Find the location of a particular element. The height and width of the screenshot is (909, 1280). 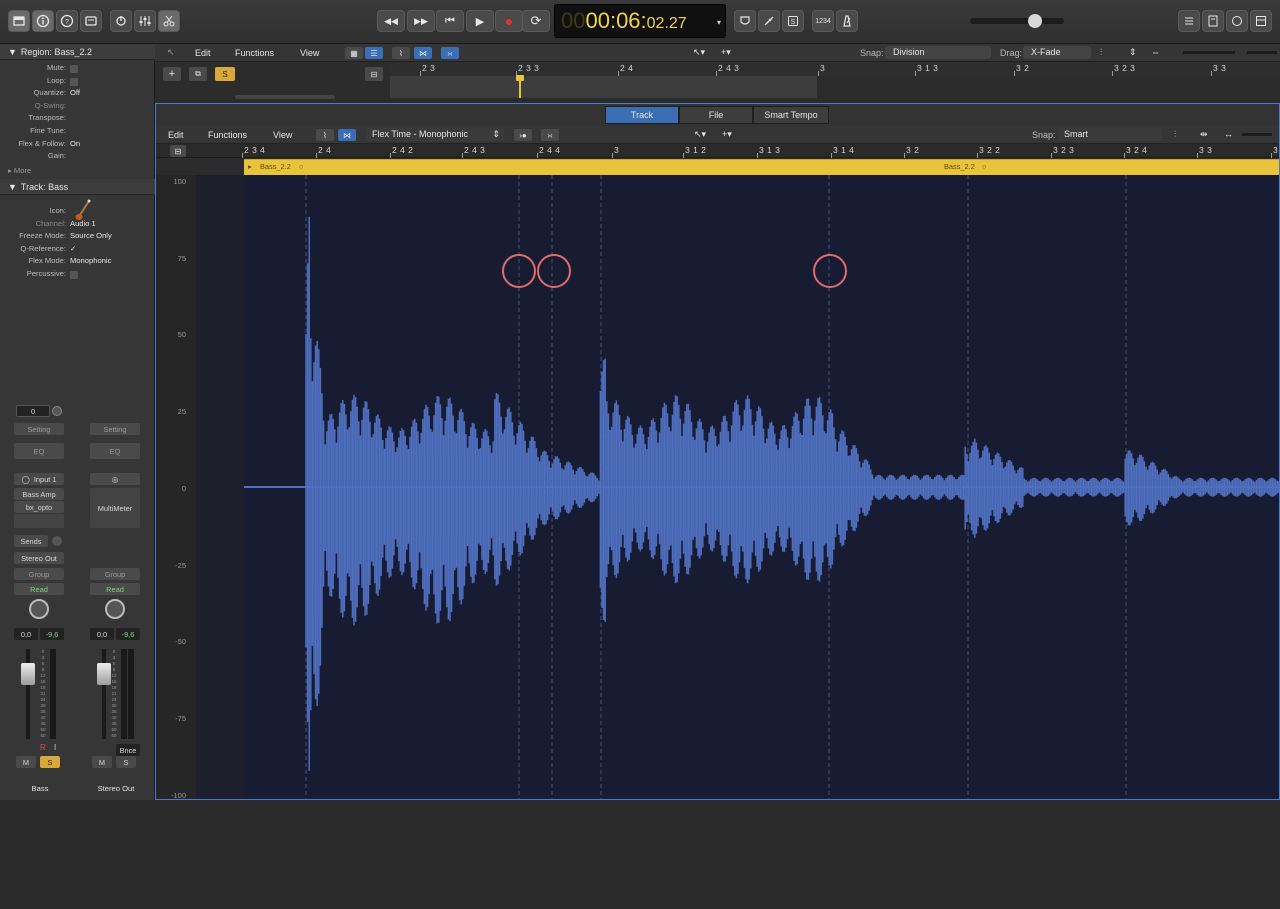

metronome-button is located at coordinates (847, 21).